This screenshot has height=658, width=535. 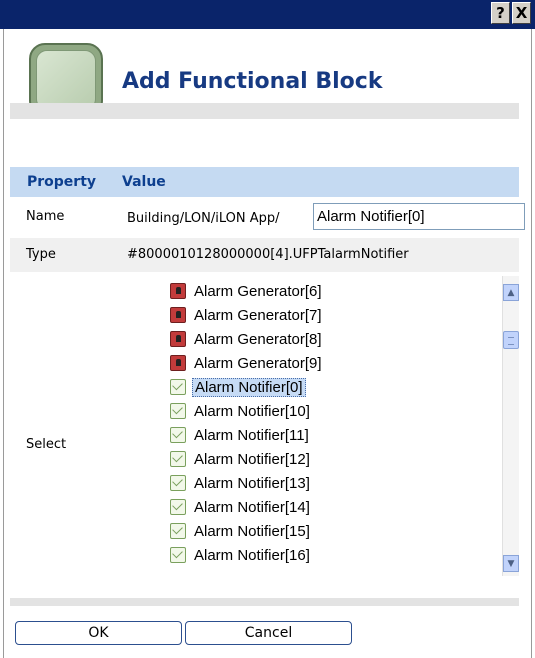 What do you see at coordinates (252, 531) in the screenshot?
I see `list-item-label: Alarm Notifier[15]` at bounding box center [252, 531].